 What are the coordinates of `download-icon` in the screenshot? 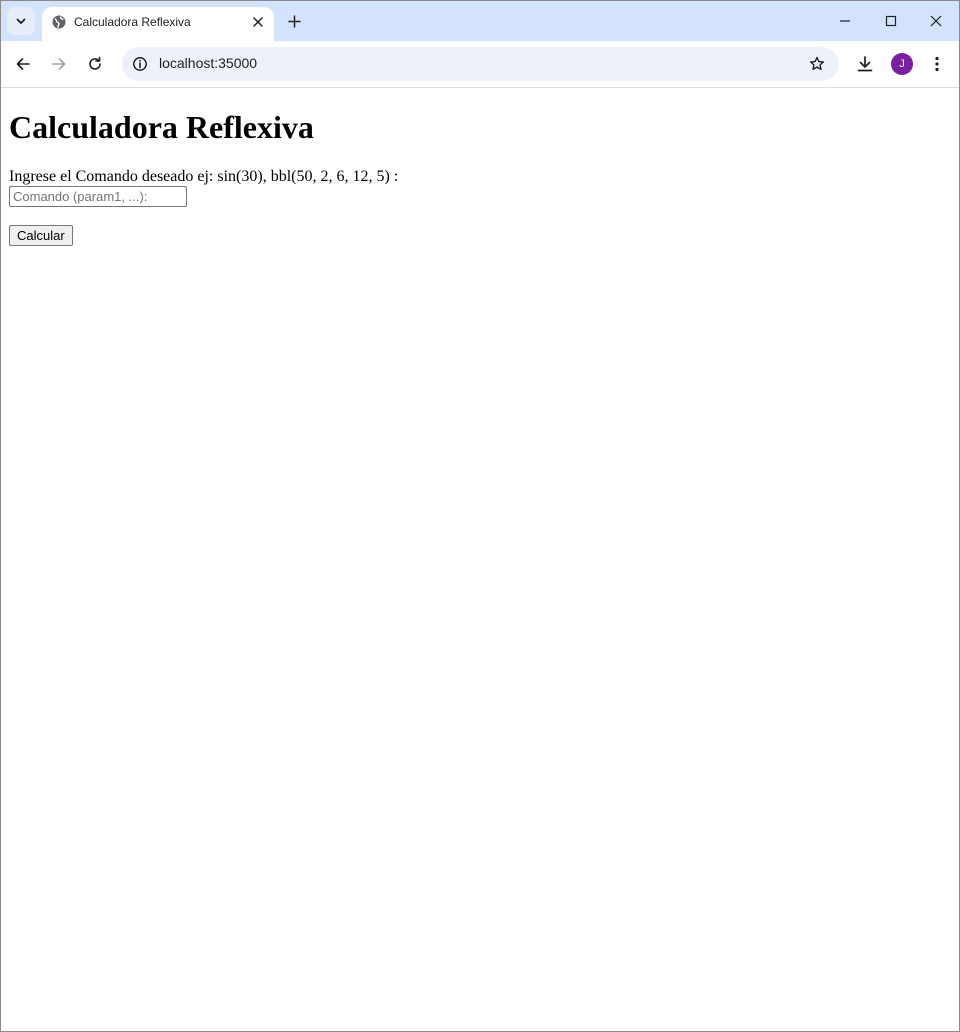 It's located at (865, 64).